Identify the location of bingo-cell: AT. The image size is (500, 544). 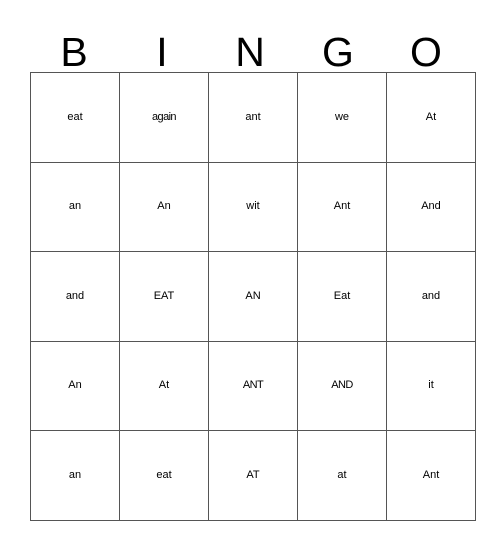
(253, 475).